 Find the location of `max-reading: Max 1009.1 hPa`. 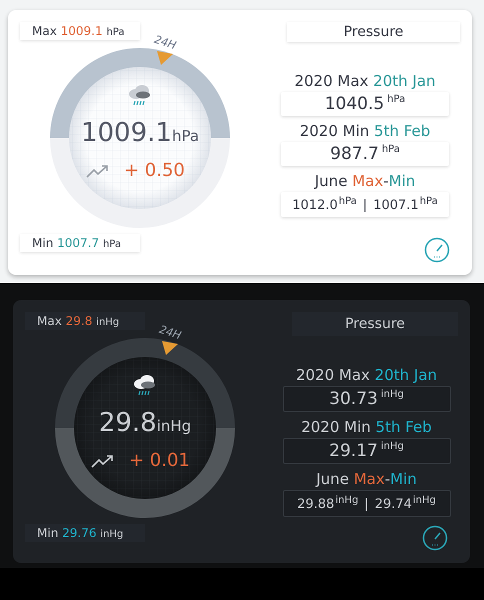

max-reading: Max 1009.1 hPa is located at coordinates (80, 31).